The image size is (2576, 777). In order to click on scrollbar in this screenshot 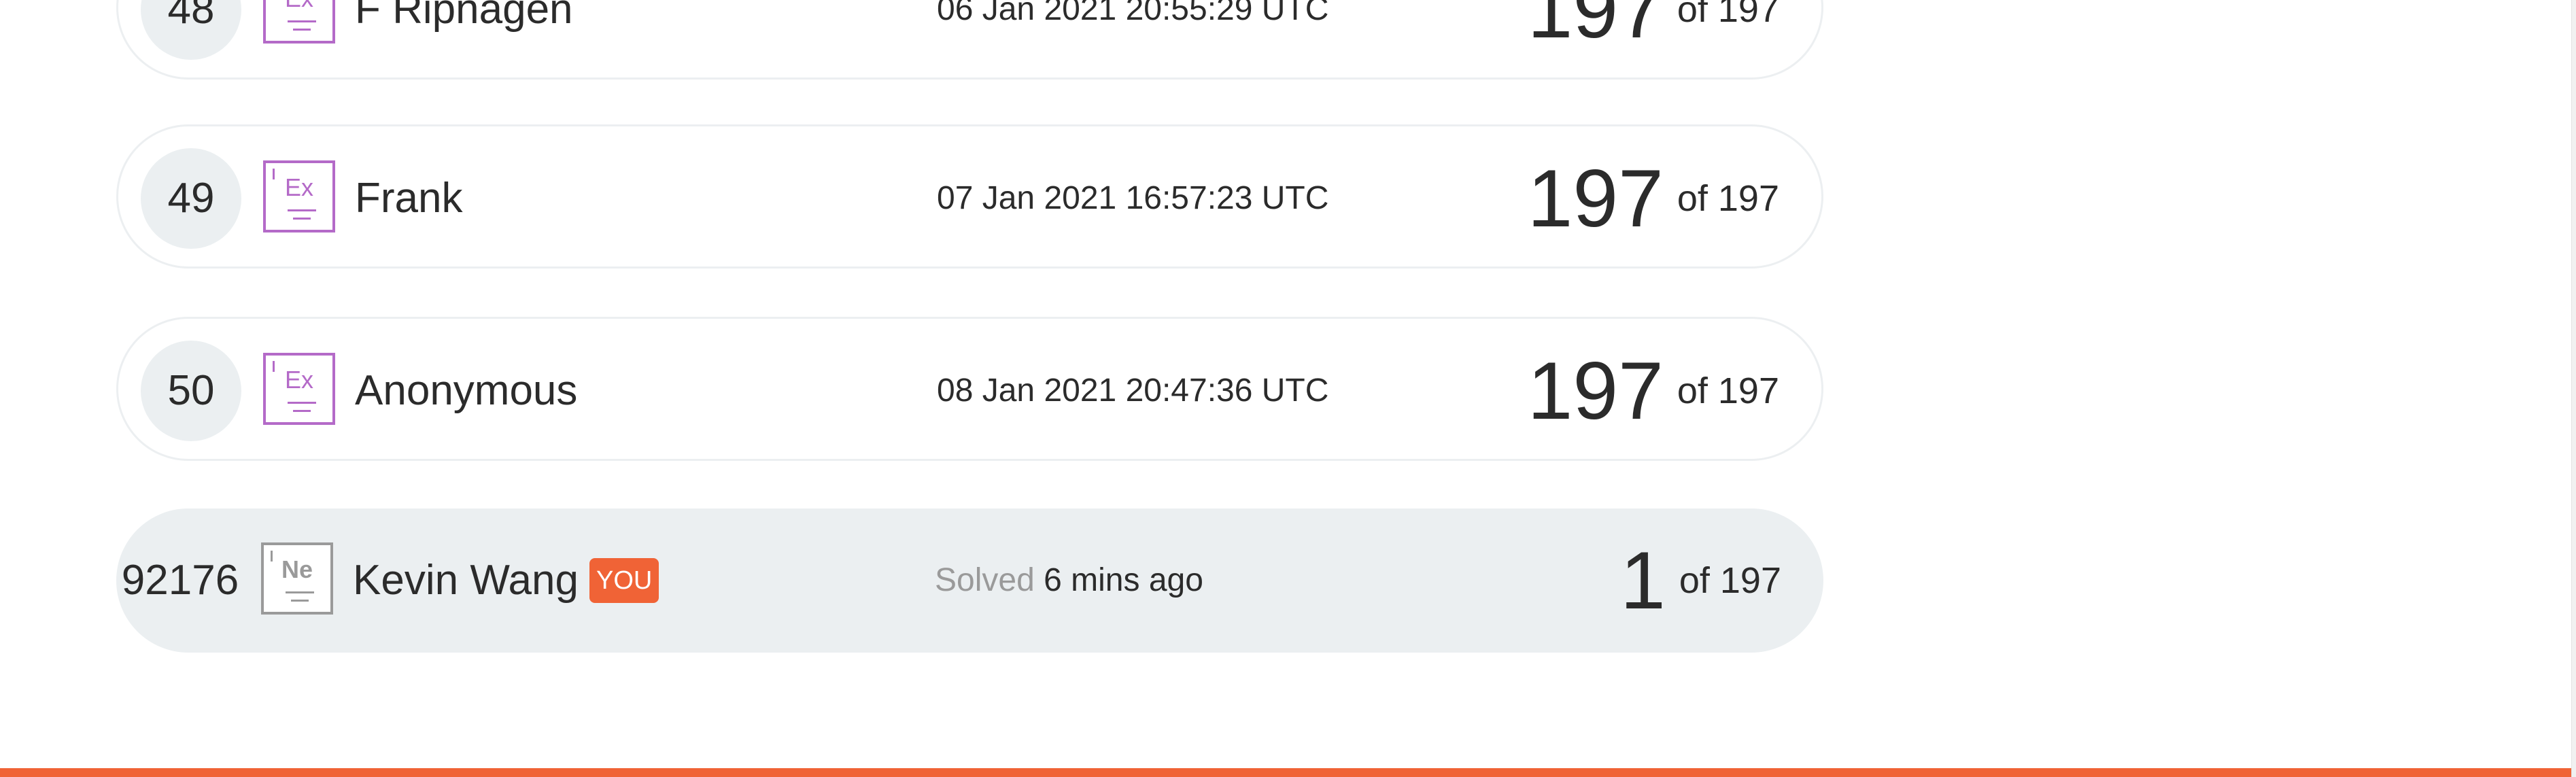, I will do `click(2573, 388)`.